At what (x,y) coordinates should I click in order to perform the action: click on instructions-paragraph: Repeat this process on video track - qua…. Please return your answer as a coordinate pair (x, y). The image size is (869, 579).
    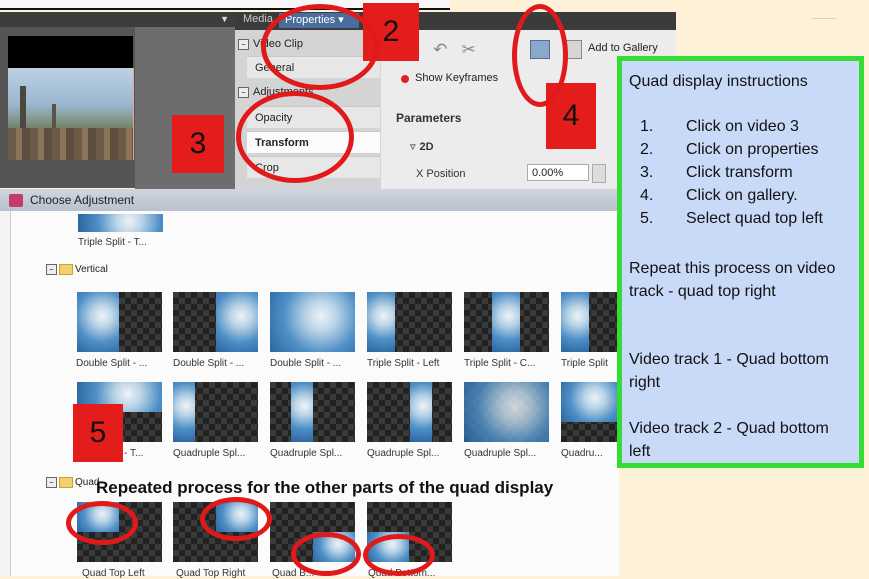
    Looking at the image, I should click on (732, 280).